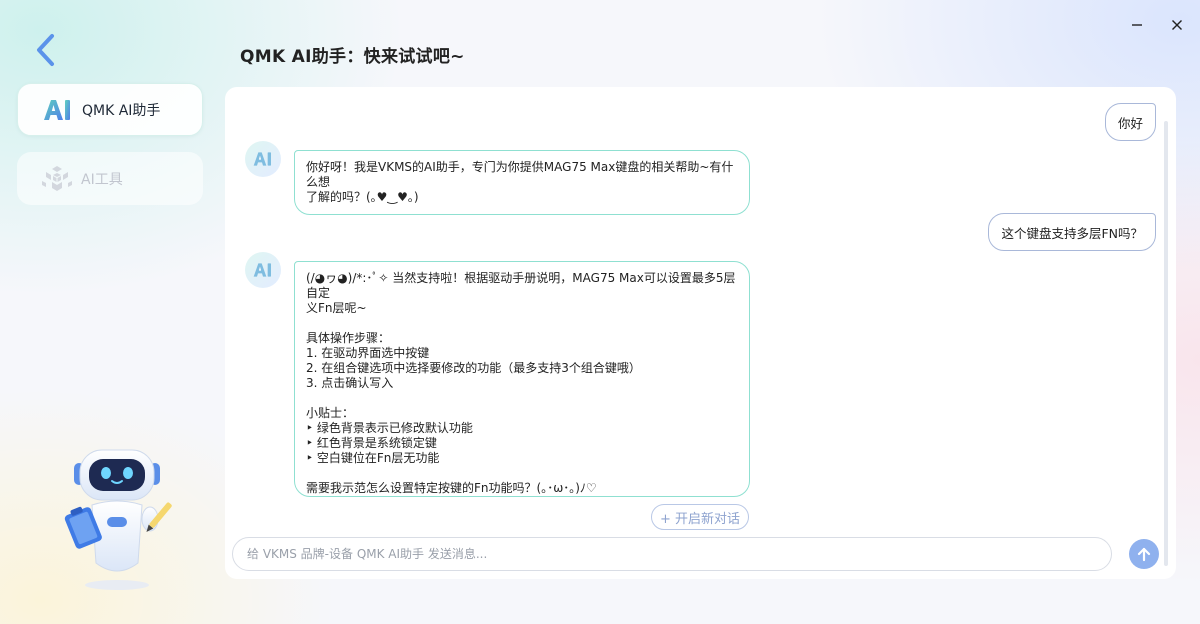 The height and width of the screenshot is (624, 1200). I want to click on send-button, so click(1144, 554).